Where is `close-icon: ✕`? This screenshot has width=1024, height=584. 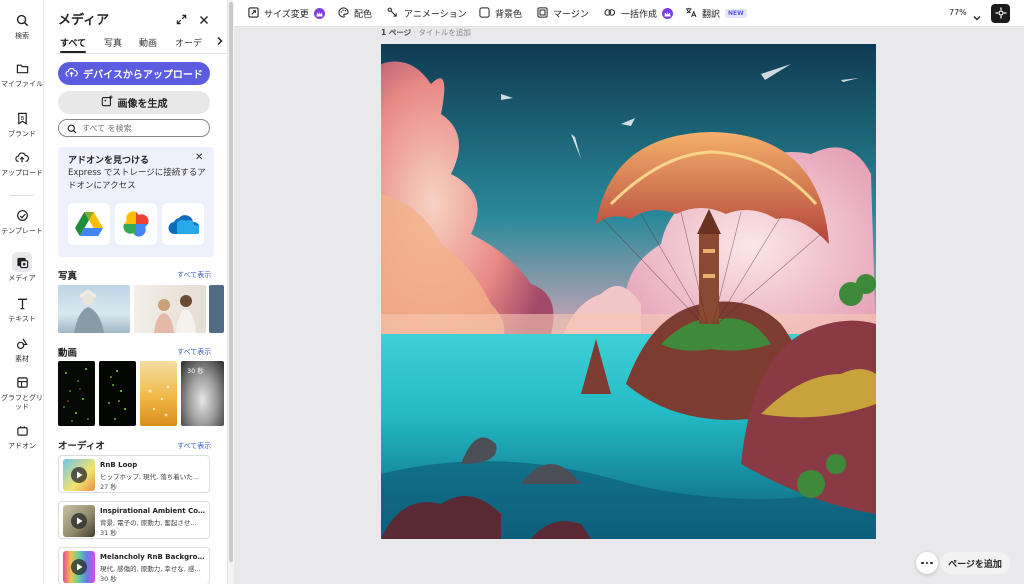 close-icon: ✕ is located at coordinates (199, 157).